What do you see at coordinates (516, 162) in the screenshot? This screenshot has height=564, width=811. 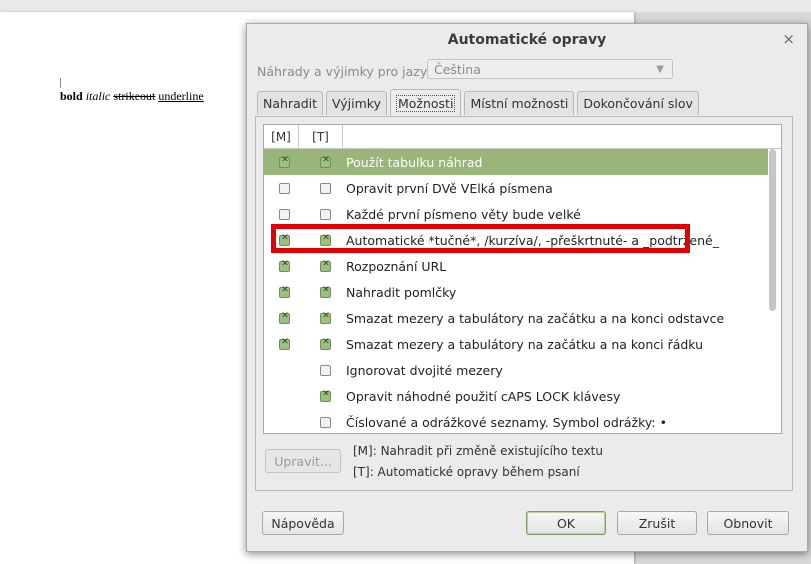 I see `list-item: Použít tabulku náhrad` at bounding box center [516, 162].